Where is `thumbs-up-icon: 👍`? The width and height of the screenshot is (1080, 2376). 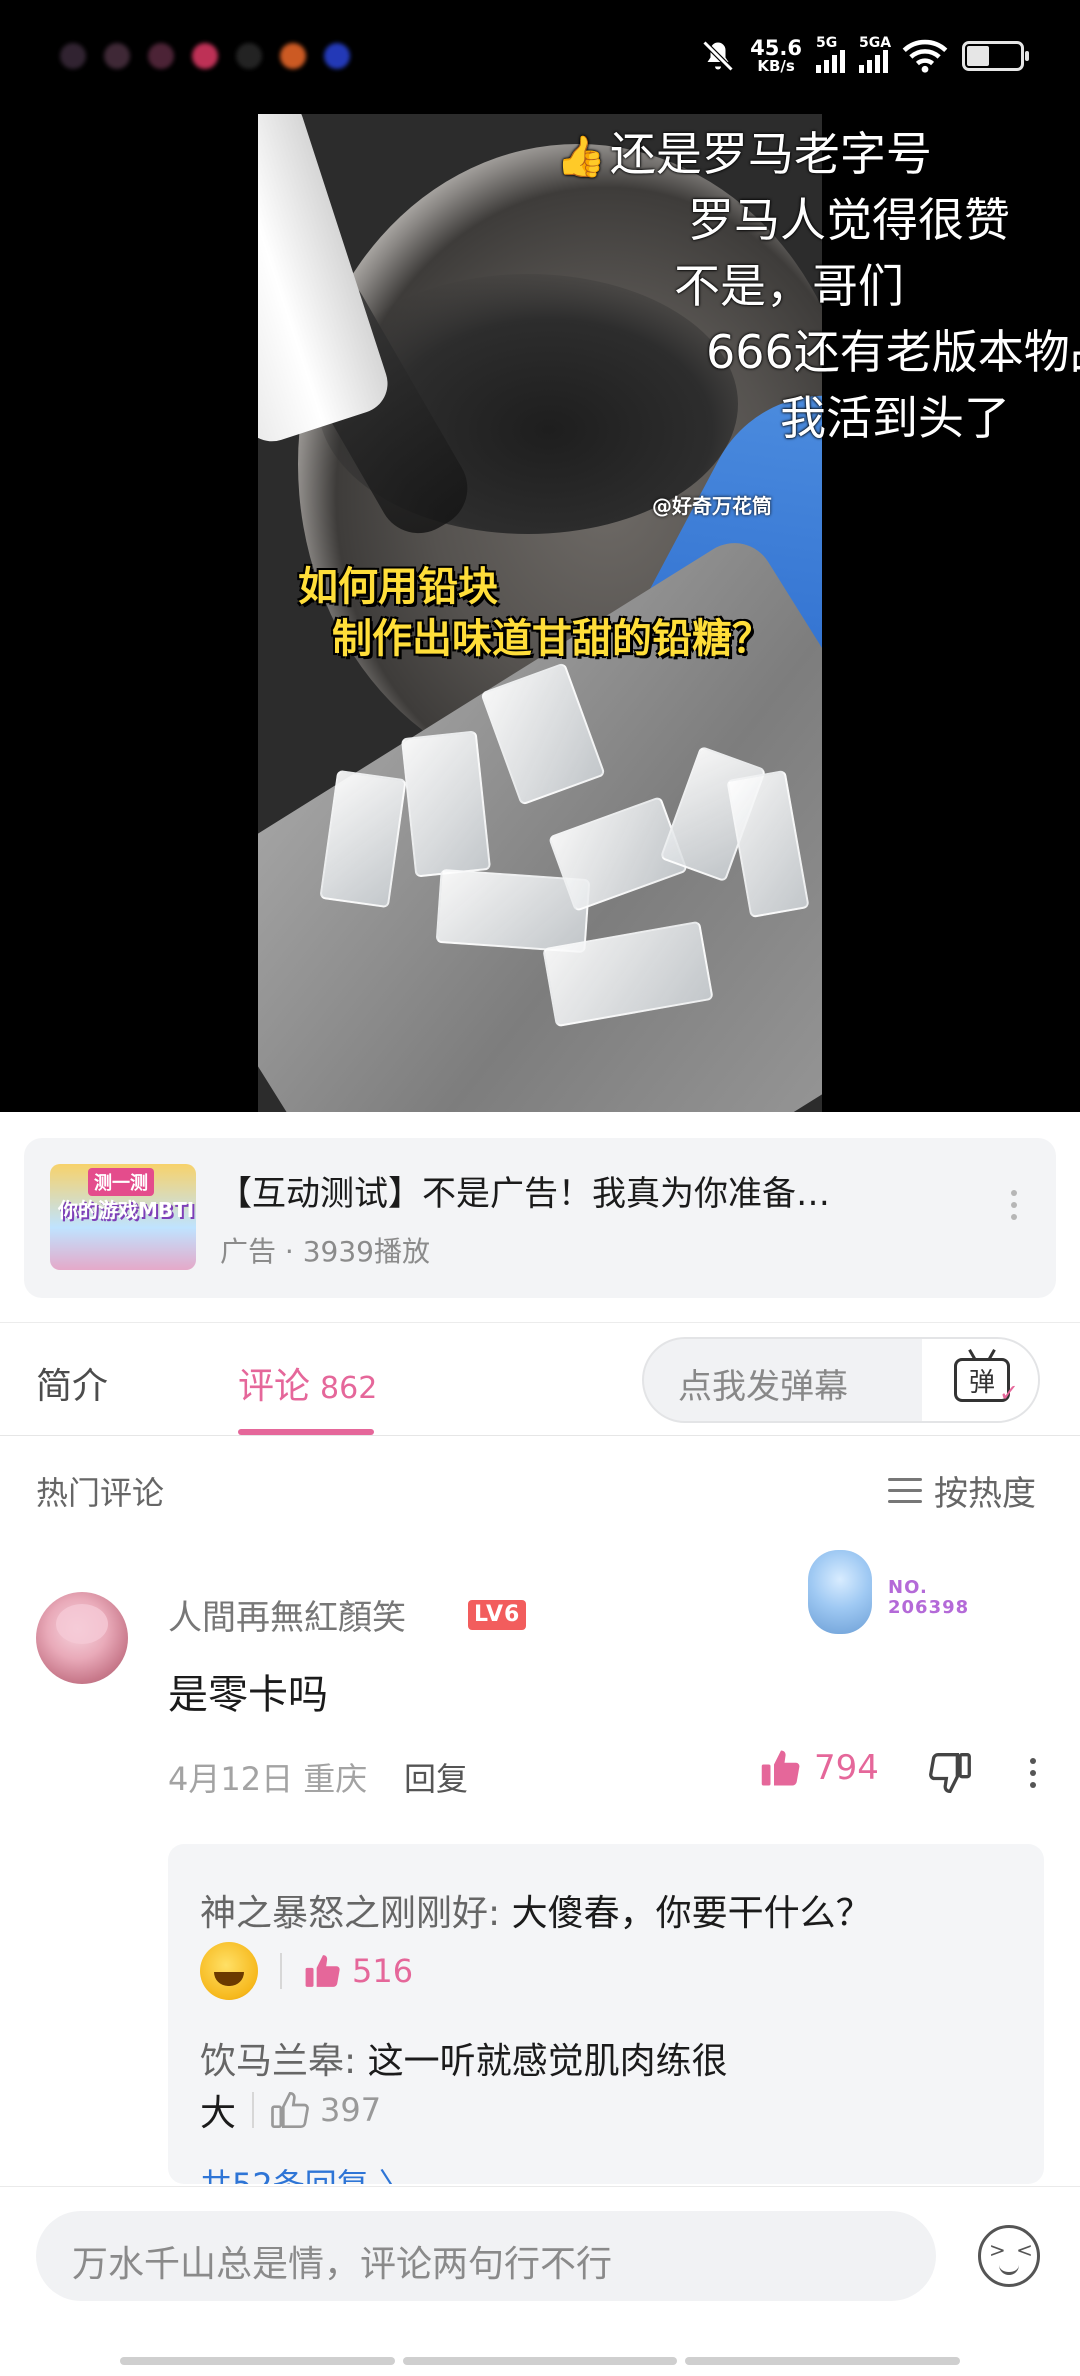 thumbs-up-icon: 👍 is located at coordinates (581, 157).